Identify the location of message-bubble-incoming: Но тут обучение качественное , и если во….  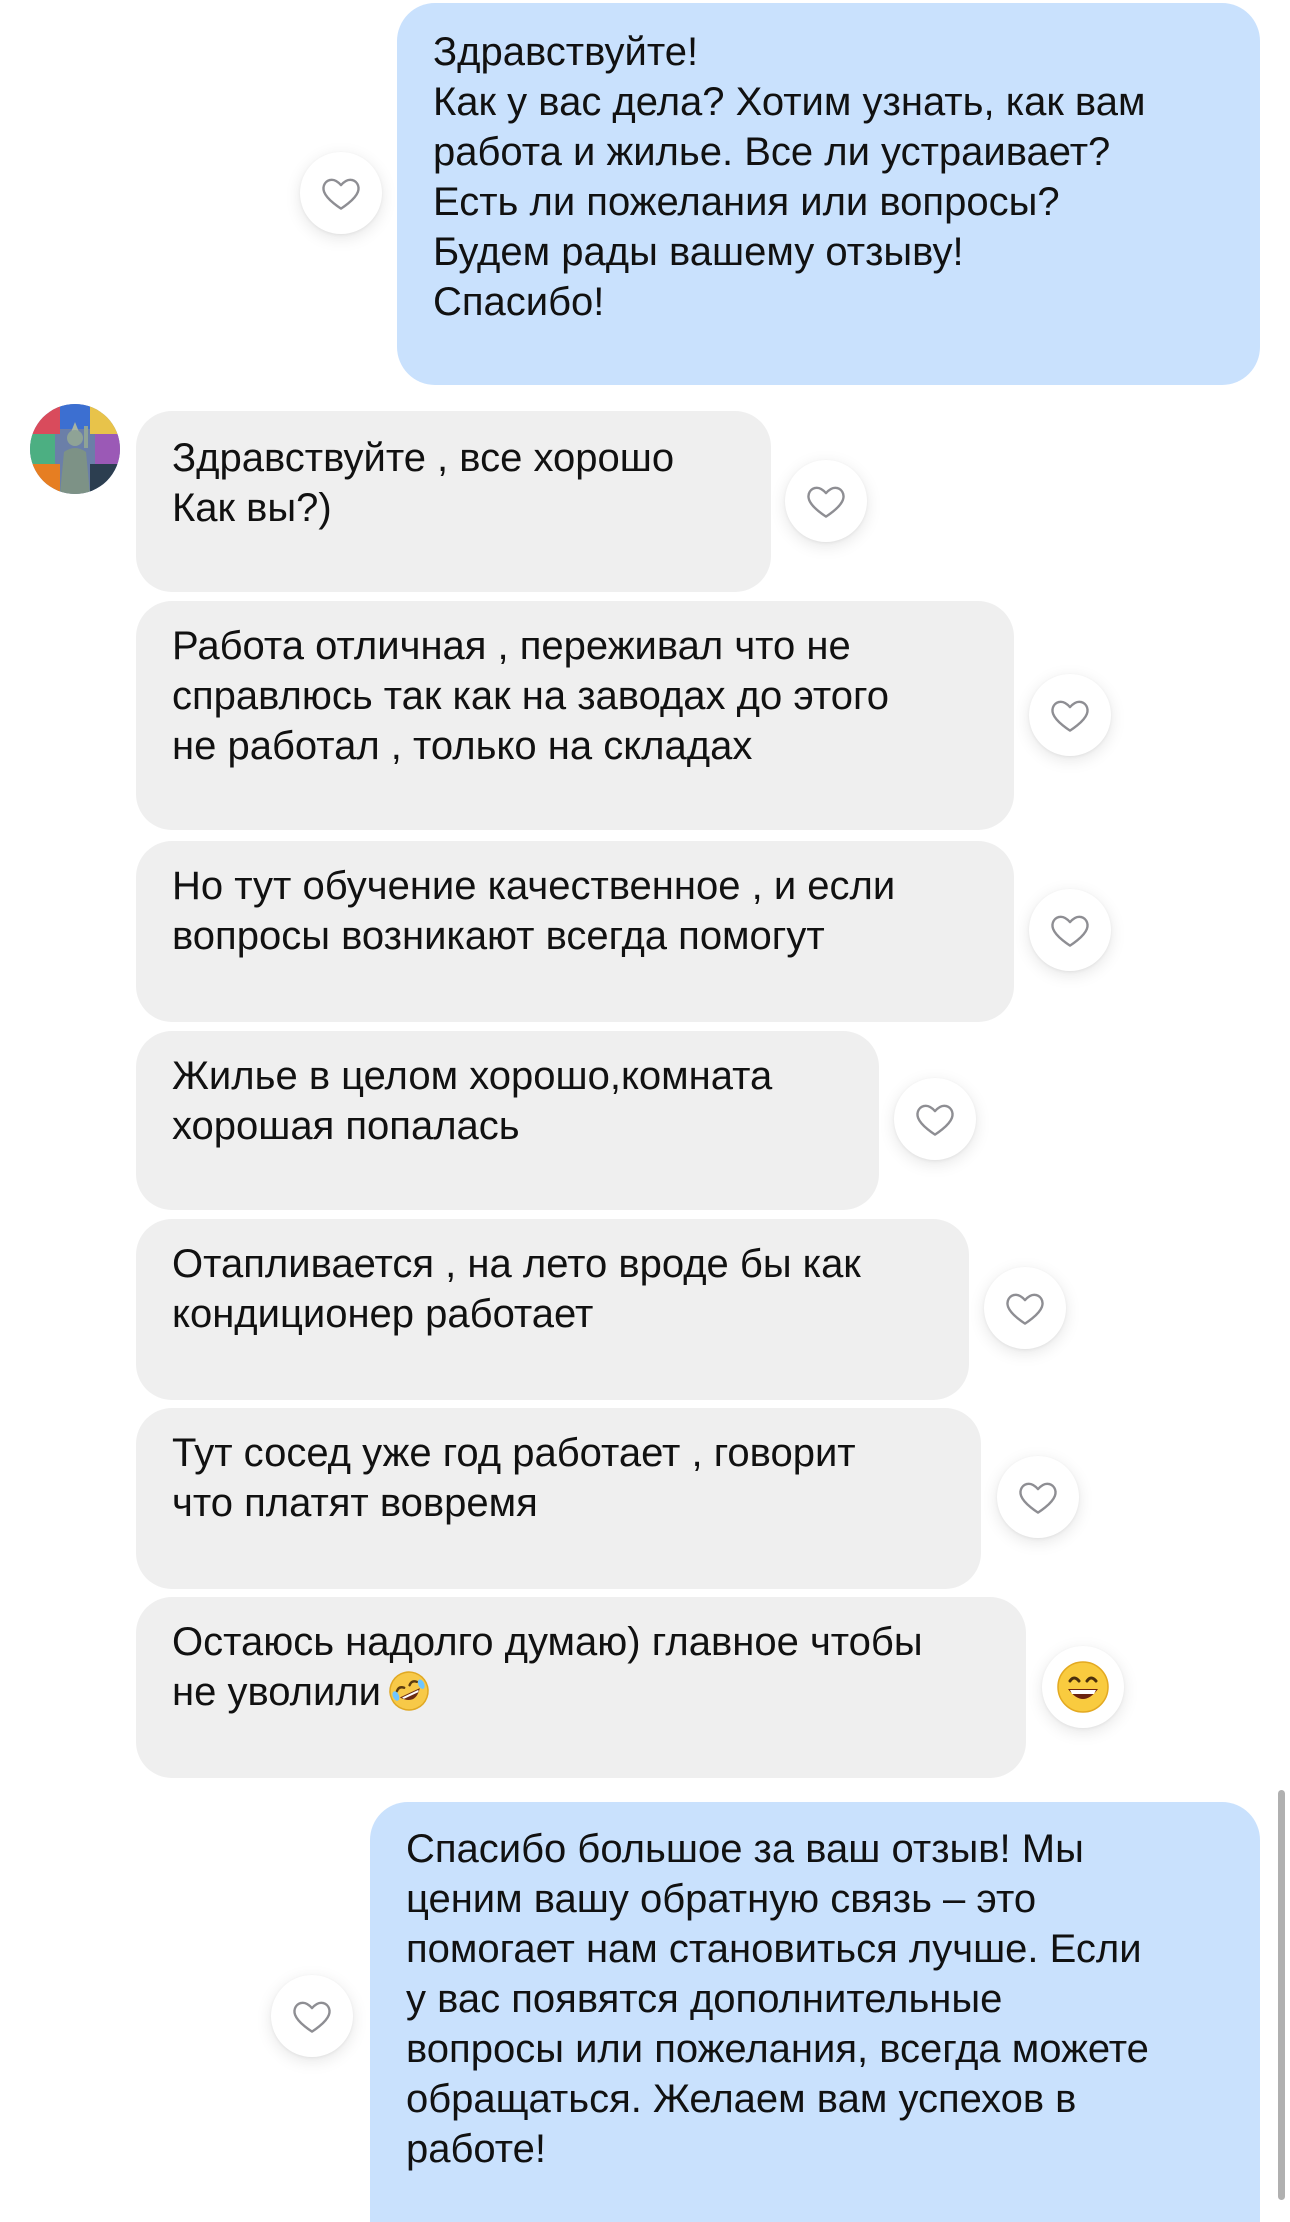
(575, 931).